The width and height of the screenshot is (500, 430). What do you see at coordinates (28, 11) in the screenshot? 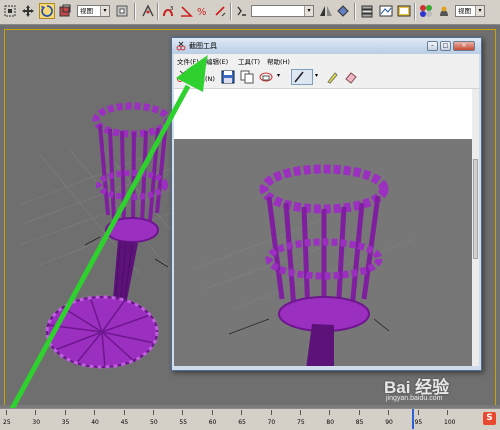
I see `select-move-icon` at bounding box center [28, 11].